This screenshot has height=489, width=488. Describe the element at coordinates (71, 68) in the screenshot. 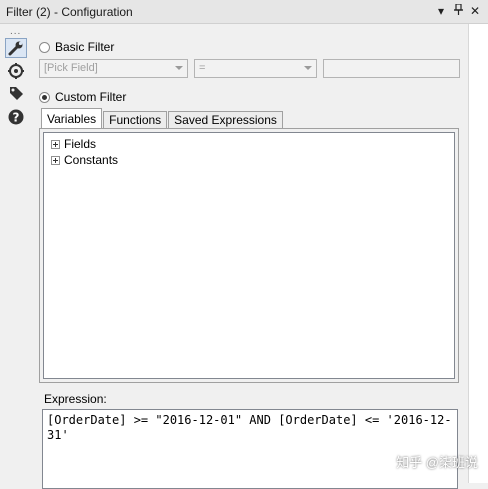

I see `field-select-value: [Pick Field]` at that location.